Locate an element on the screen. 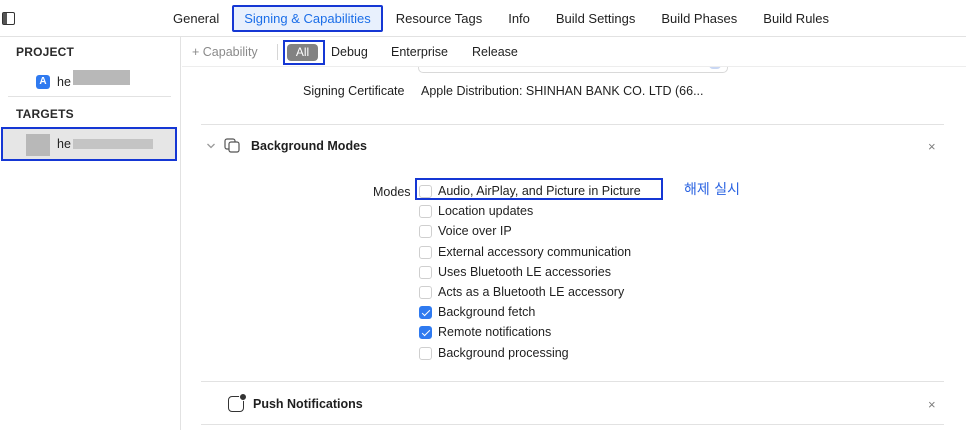 This screenshot has height=430, width=966. chevron-down-icon is located at coordinates (211, 146).